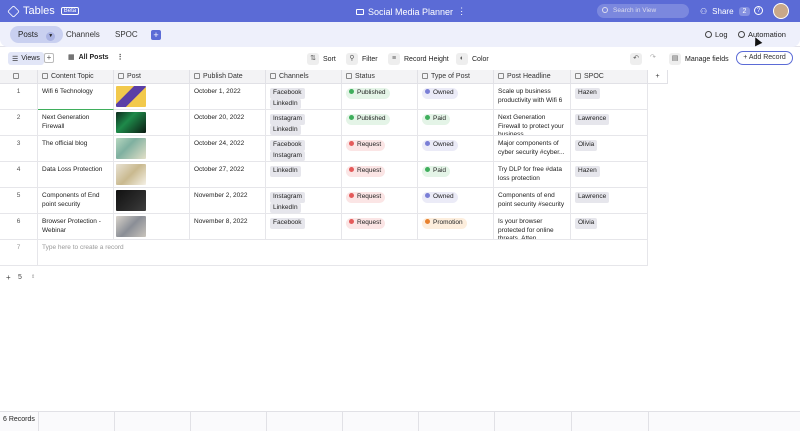  What do you see at coordinates (609, 77) in the screenshot?
I see `column-header-spoc: SPOC` at bounding box center [609, 77].